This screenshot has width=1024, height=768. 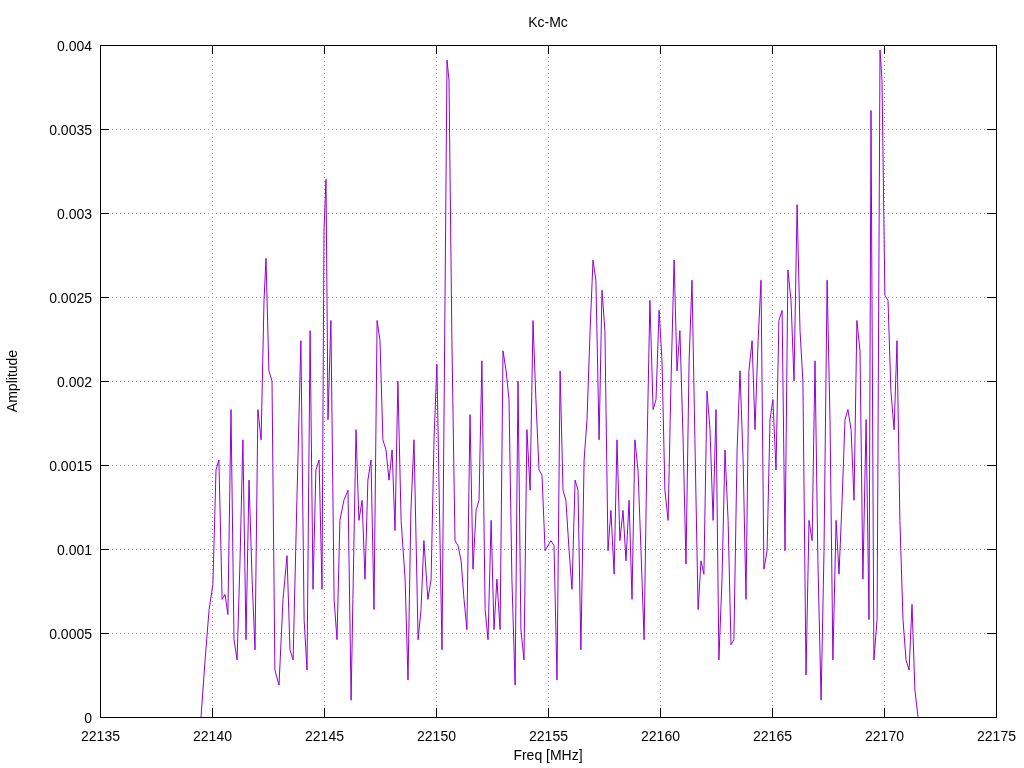 I want to click on tick-label: 22155, so click(x=548, y=736).